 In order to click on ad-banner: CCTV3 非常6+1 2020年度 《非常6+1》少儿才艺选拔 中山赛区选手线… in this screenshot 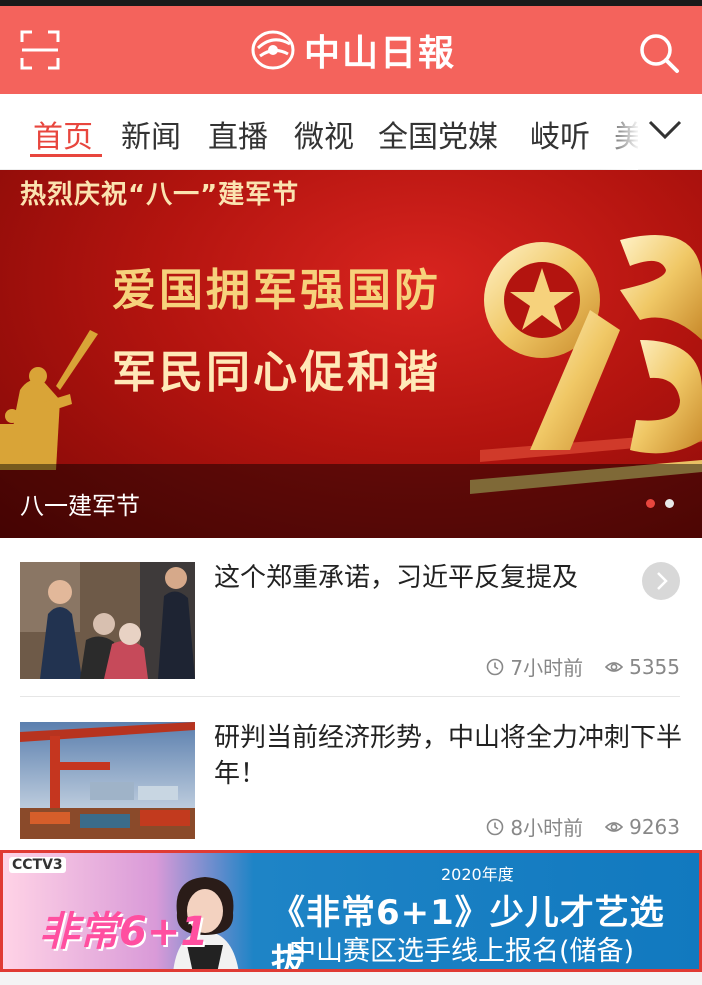, I will do `click(351, 911)`.